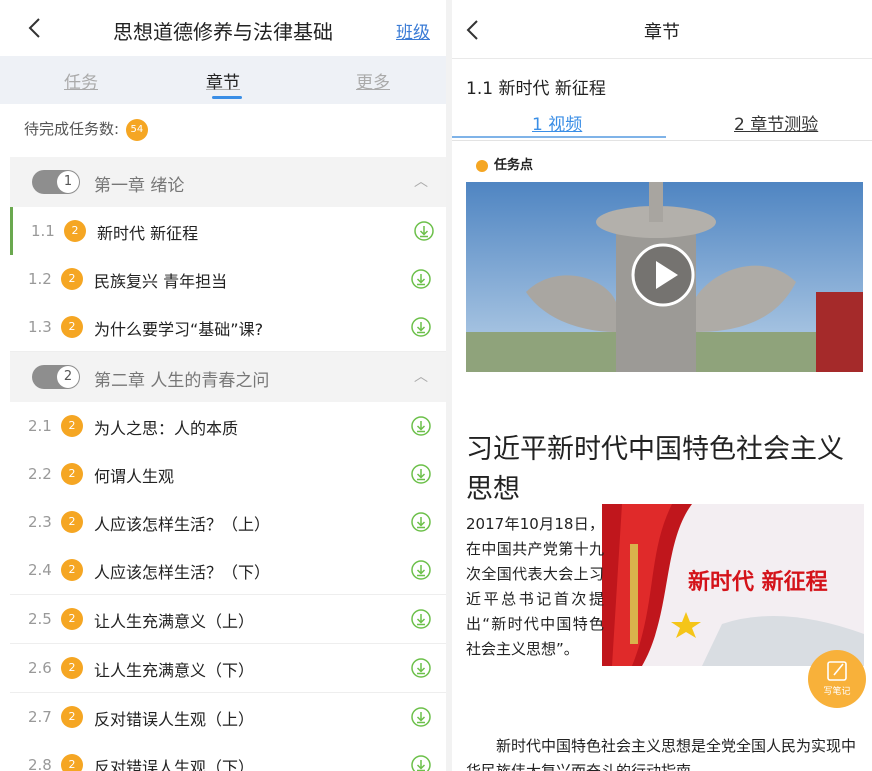 This screenshot has height=771, width=872. What do you see at coordinates (68, 377) in the screenshot?
I see `chapter-index: 2` at bounding box center [68, 377].